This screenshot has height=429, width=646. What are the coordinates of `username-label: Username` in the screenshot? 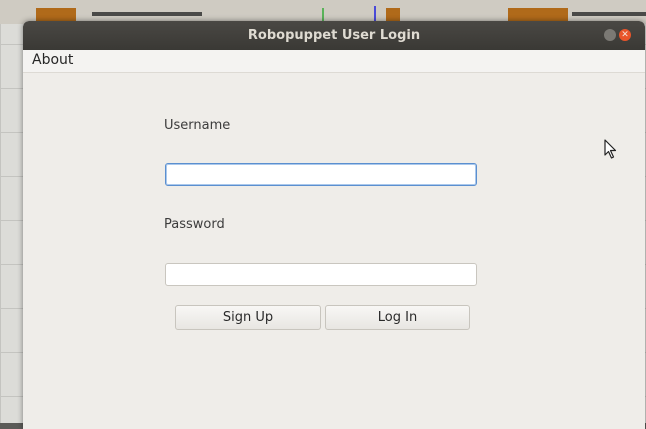 It's located at (197, 125).